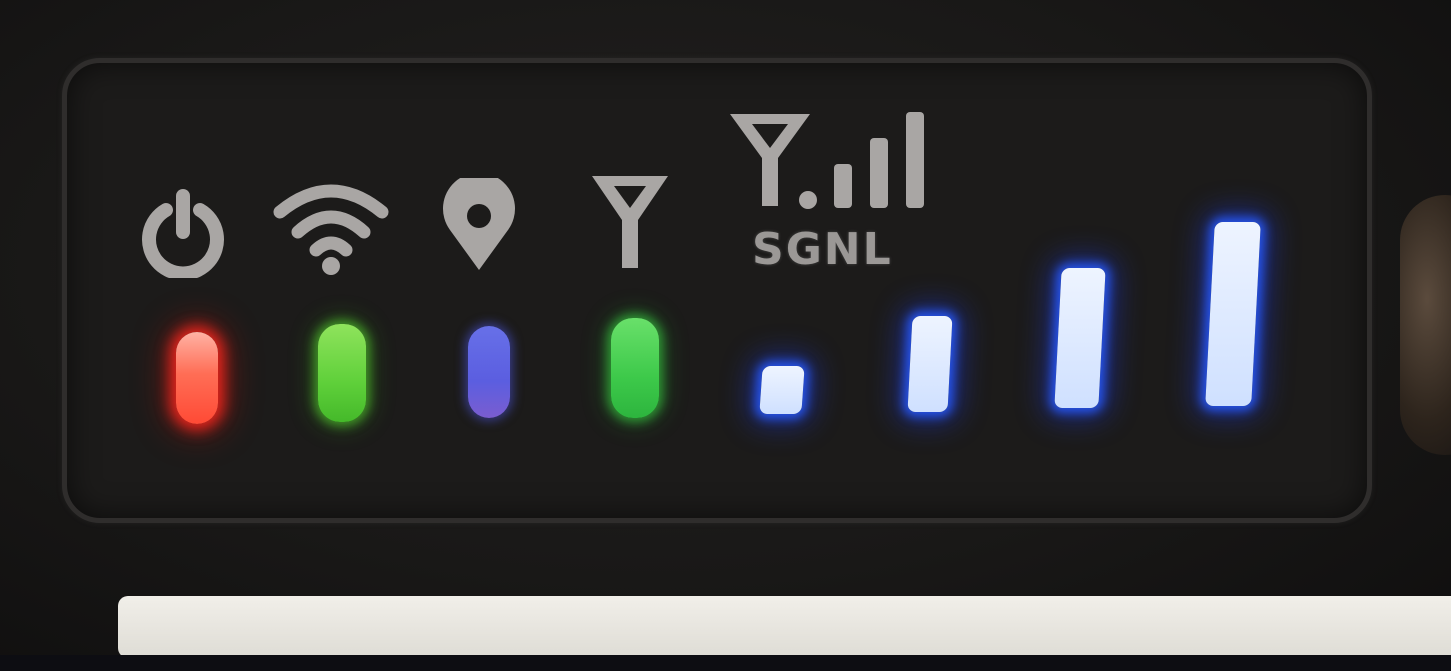  I want to click on device-bottom-edge, so click(725, 663).